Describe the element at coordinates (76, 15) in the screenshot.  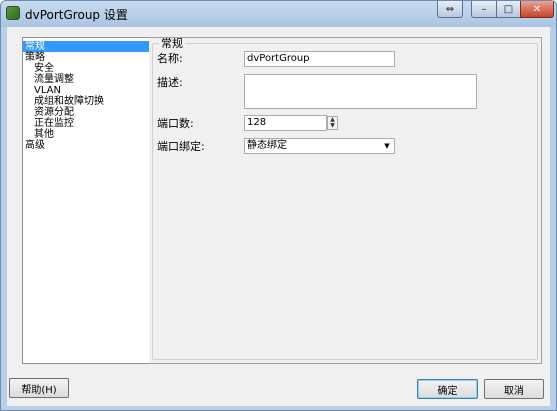
I see `window-title: dvPortGroup 设置` at that location.